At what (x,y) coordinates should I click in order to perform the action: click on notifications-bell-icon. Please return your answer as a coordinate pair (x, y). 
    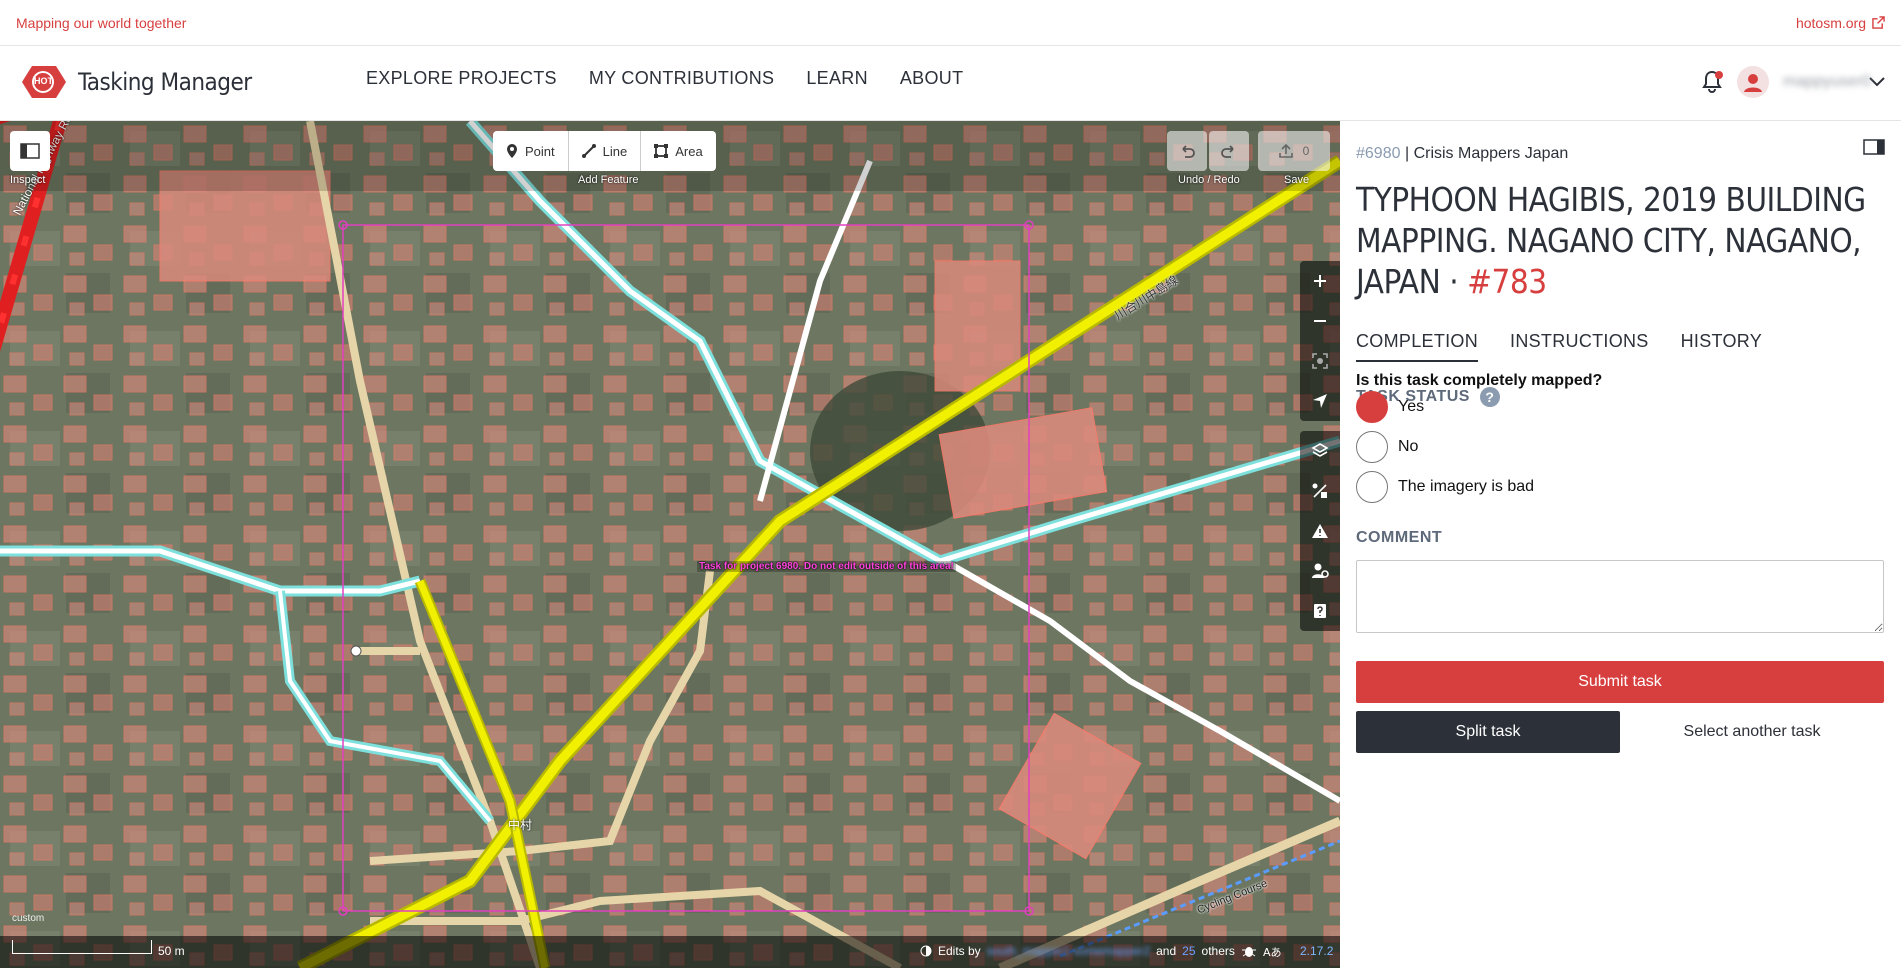
    Looking at the image, I should click on (1712, 82).